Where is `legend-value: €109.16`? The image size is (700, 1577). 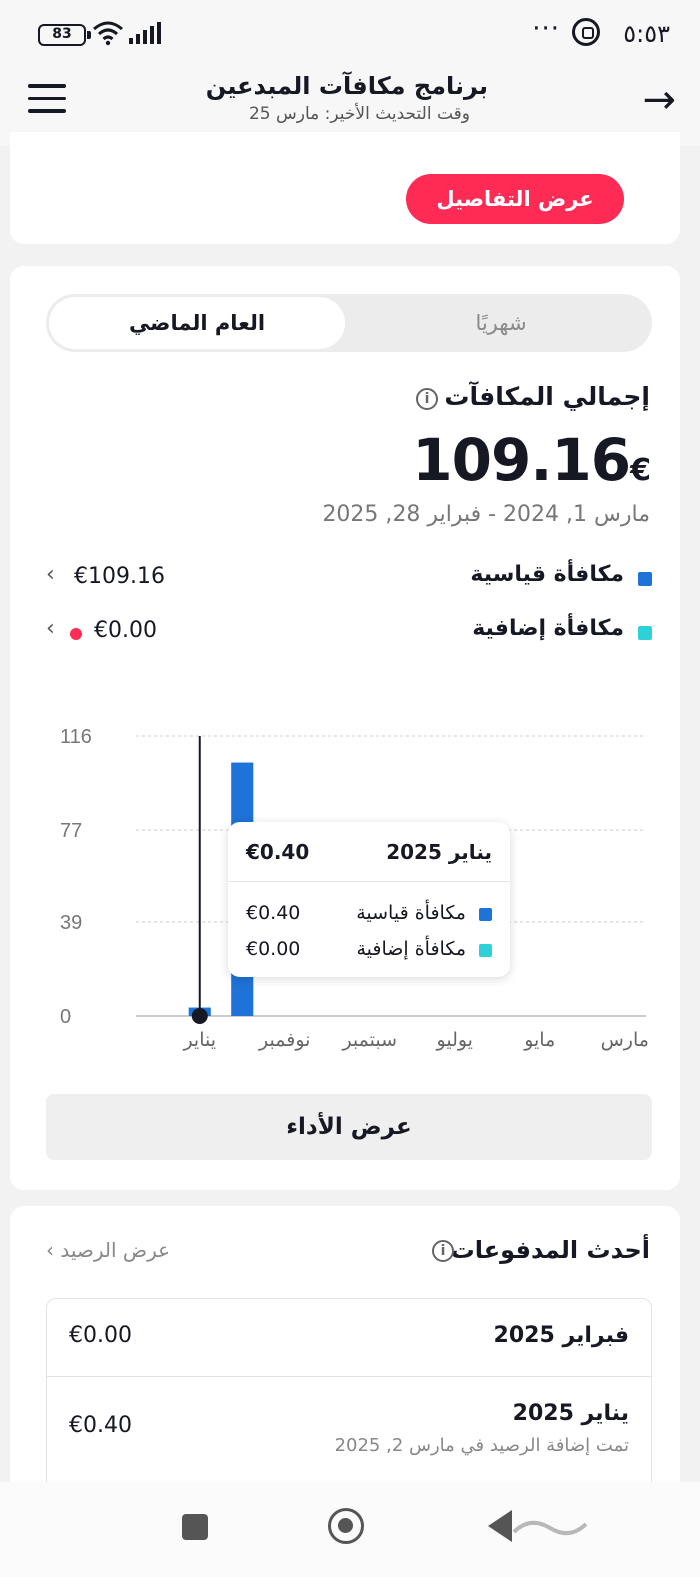 legend-value: €109.16 is located at coordinates (119, 576).